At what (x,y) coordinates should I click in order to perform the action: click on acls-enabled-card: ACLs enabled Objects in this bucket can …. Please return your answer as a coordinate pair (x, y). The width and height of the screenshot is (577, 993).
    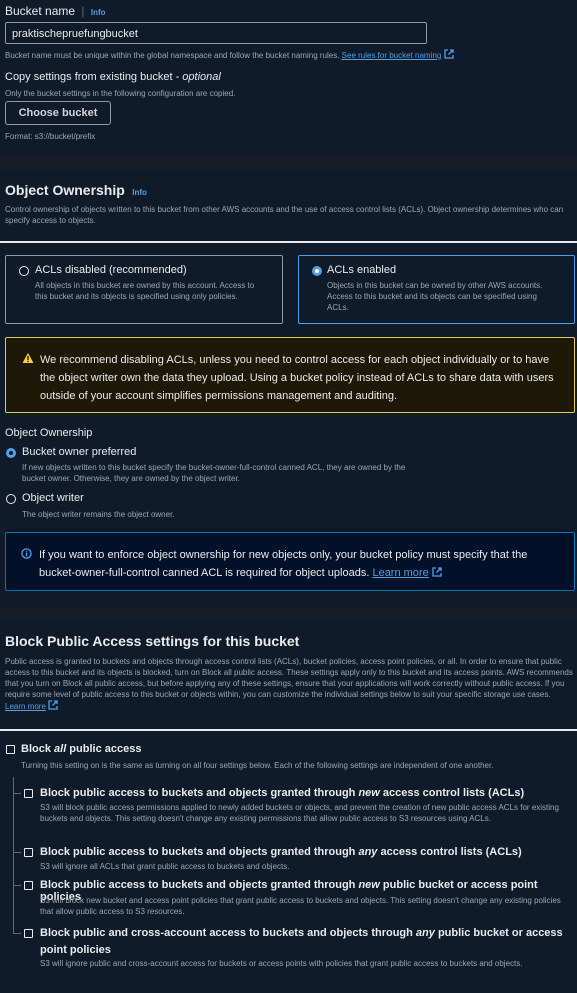
    Looking at the image, I should click on (436, 289).